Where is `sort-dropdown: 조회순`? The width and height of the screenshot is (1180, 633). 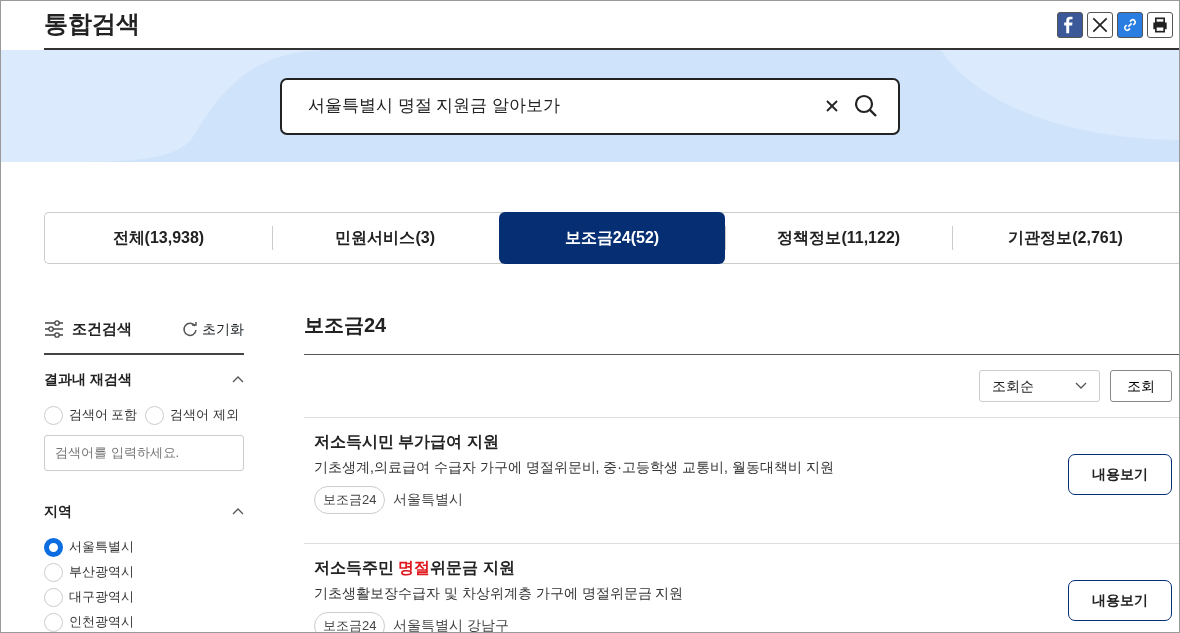
sort-dropdown: 조회순 is located at coordinates (1039, 386).